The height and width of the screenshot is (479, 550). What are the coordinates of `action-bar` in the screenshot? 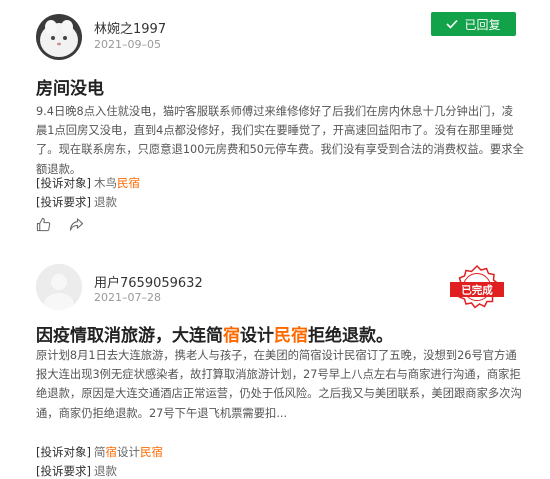 It's located at (60, 224).